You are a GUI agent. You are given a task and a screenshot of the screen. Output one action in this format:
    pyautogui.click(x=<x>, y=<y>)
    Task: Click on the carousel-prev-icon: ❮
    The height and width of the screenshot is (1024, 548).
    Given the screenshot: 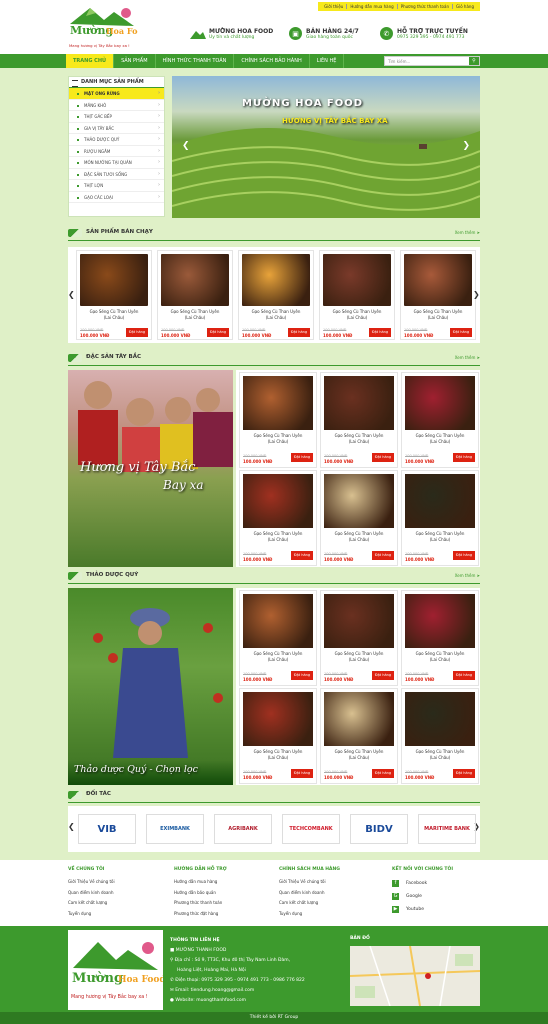 What is the action you would take?
    pyautogui.click(x=71, y=294)
    